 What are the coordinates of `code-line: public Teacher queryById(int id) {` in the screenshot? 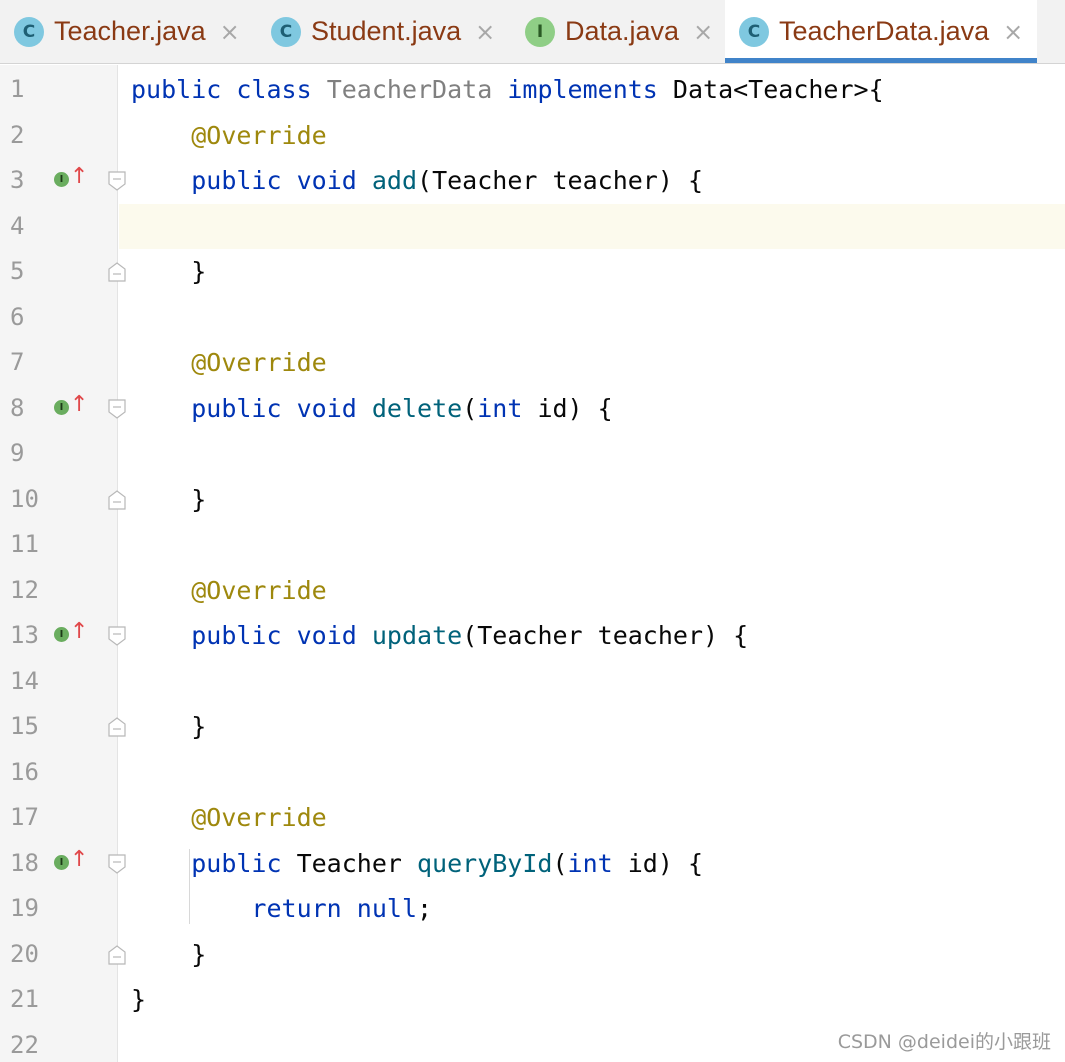 It's located at (417, 864).